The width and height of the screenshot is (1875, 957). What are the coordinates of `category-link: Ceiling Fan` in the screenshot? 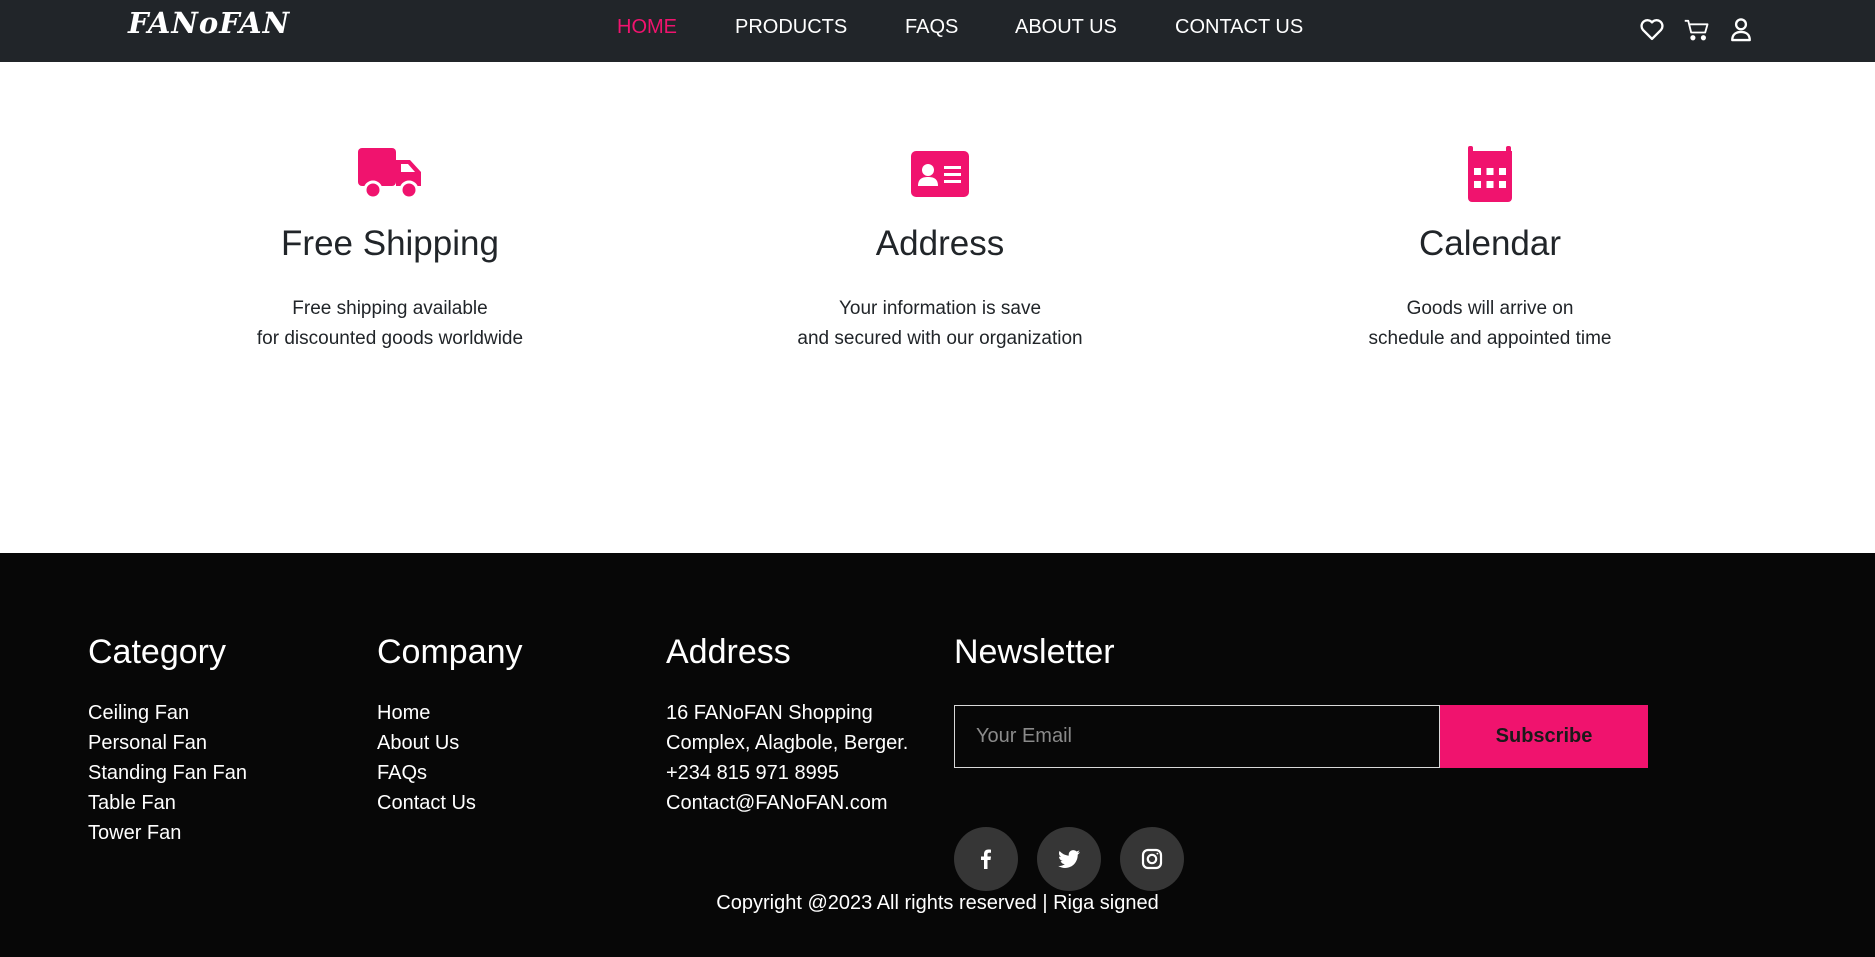 It's located at (138, 713).